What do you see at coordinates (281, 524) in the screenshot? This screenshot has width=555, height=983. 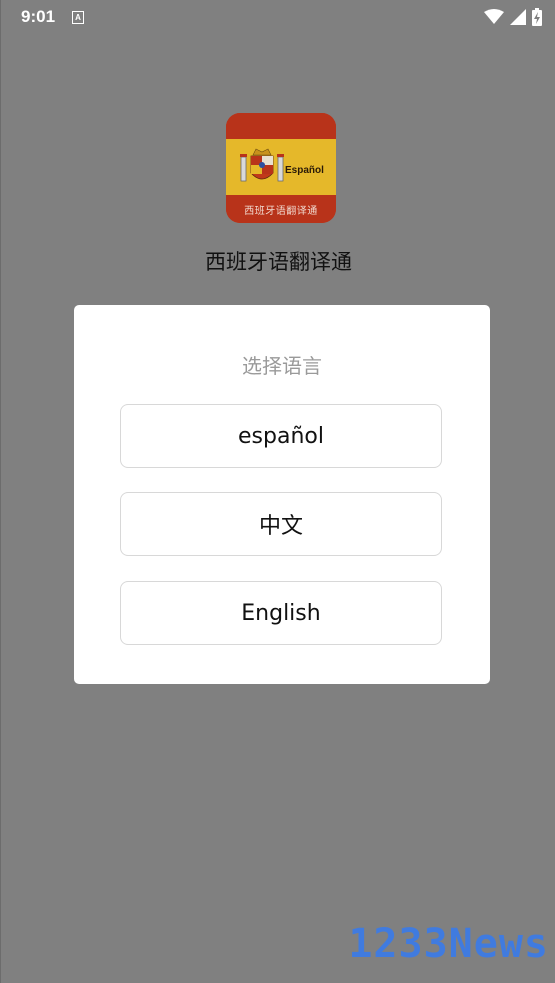 I see `language-option-chinese: 中文` at bounding box center [281, 524].